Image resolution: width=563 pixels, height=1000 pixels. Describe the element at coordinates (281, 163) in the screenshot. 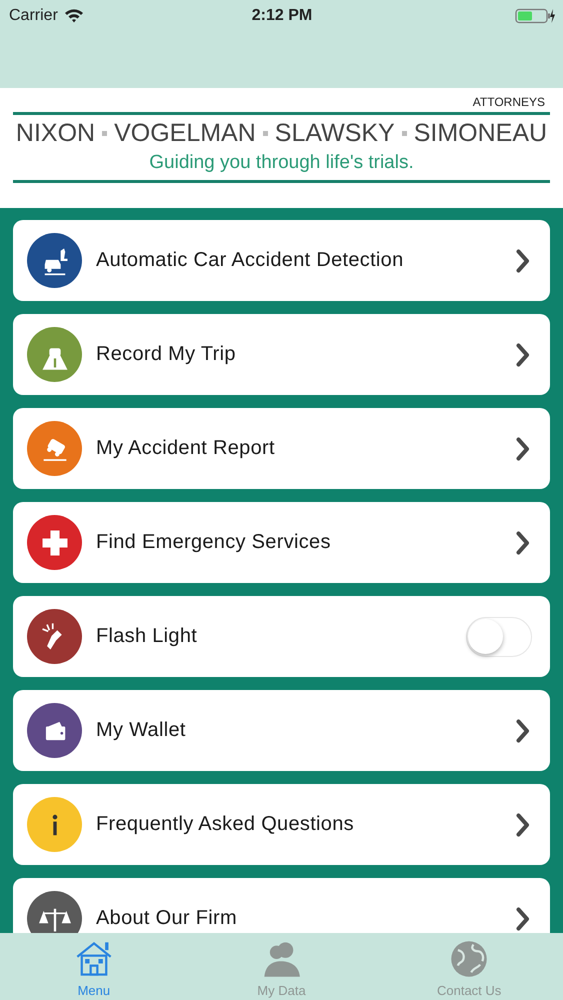

I see `tagline: Guiding you through life's trials.` at that location.